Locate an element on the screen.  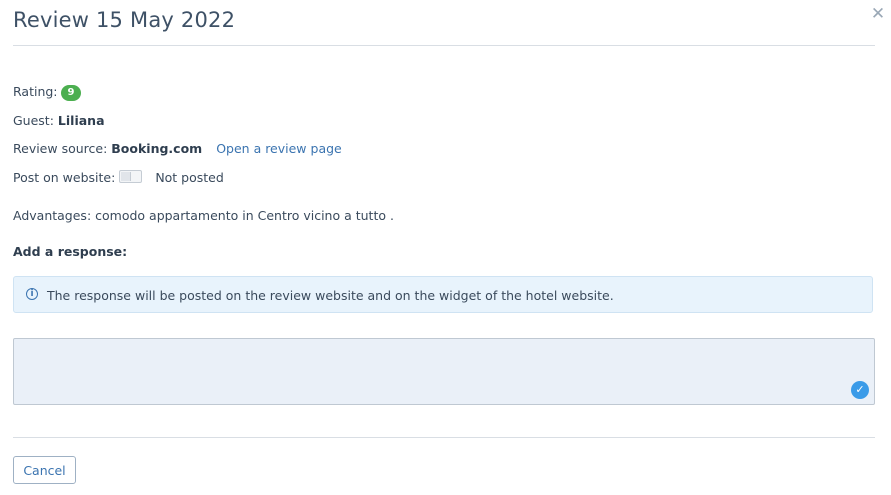
footer-divider is located at coordinates (444, 437).